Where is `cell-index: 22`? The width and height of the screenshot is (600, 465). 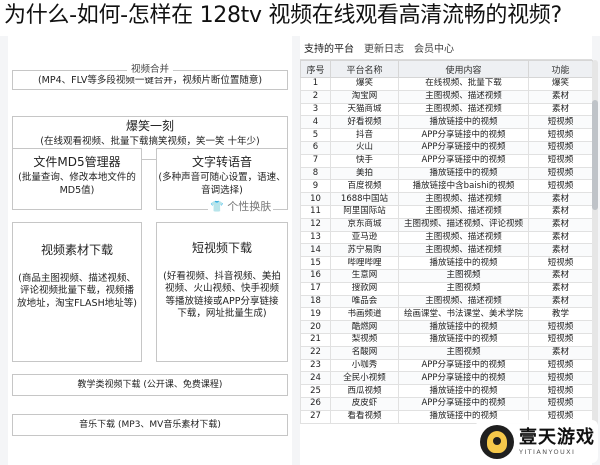
cell-index: 22 is located at coordinates (315, 352).